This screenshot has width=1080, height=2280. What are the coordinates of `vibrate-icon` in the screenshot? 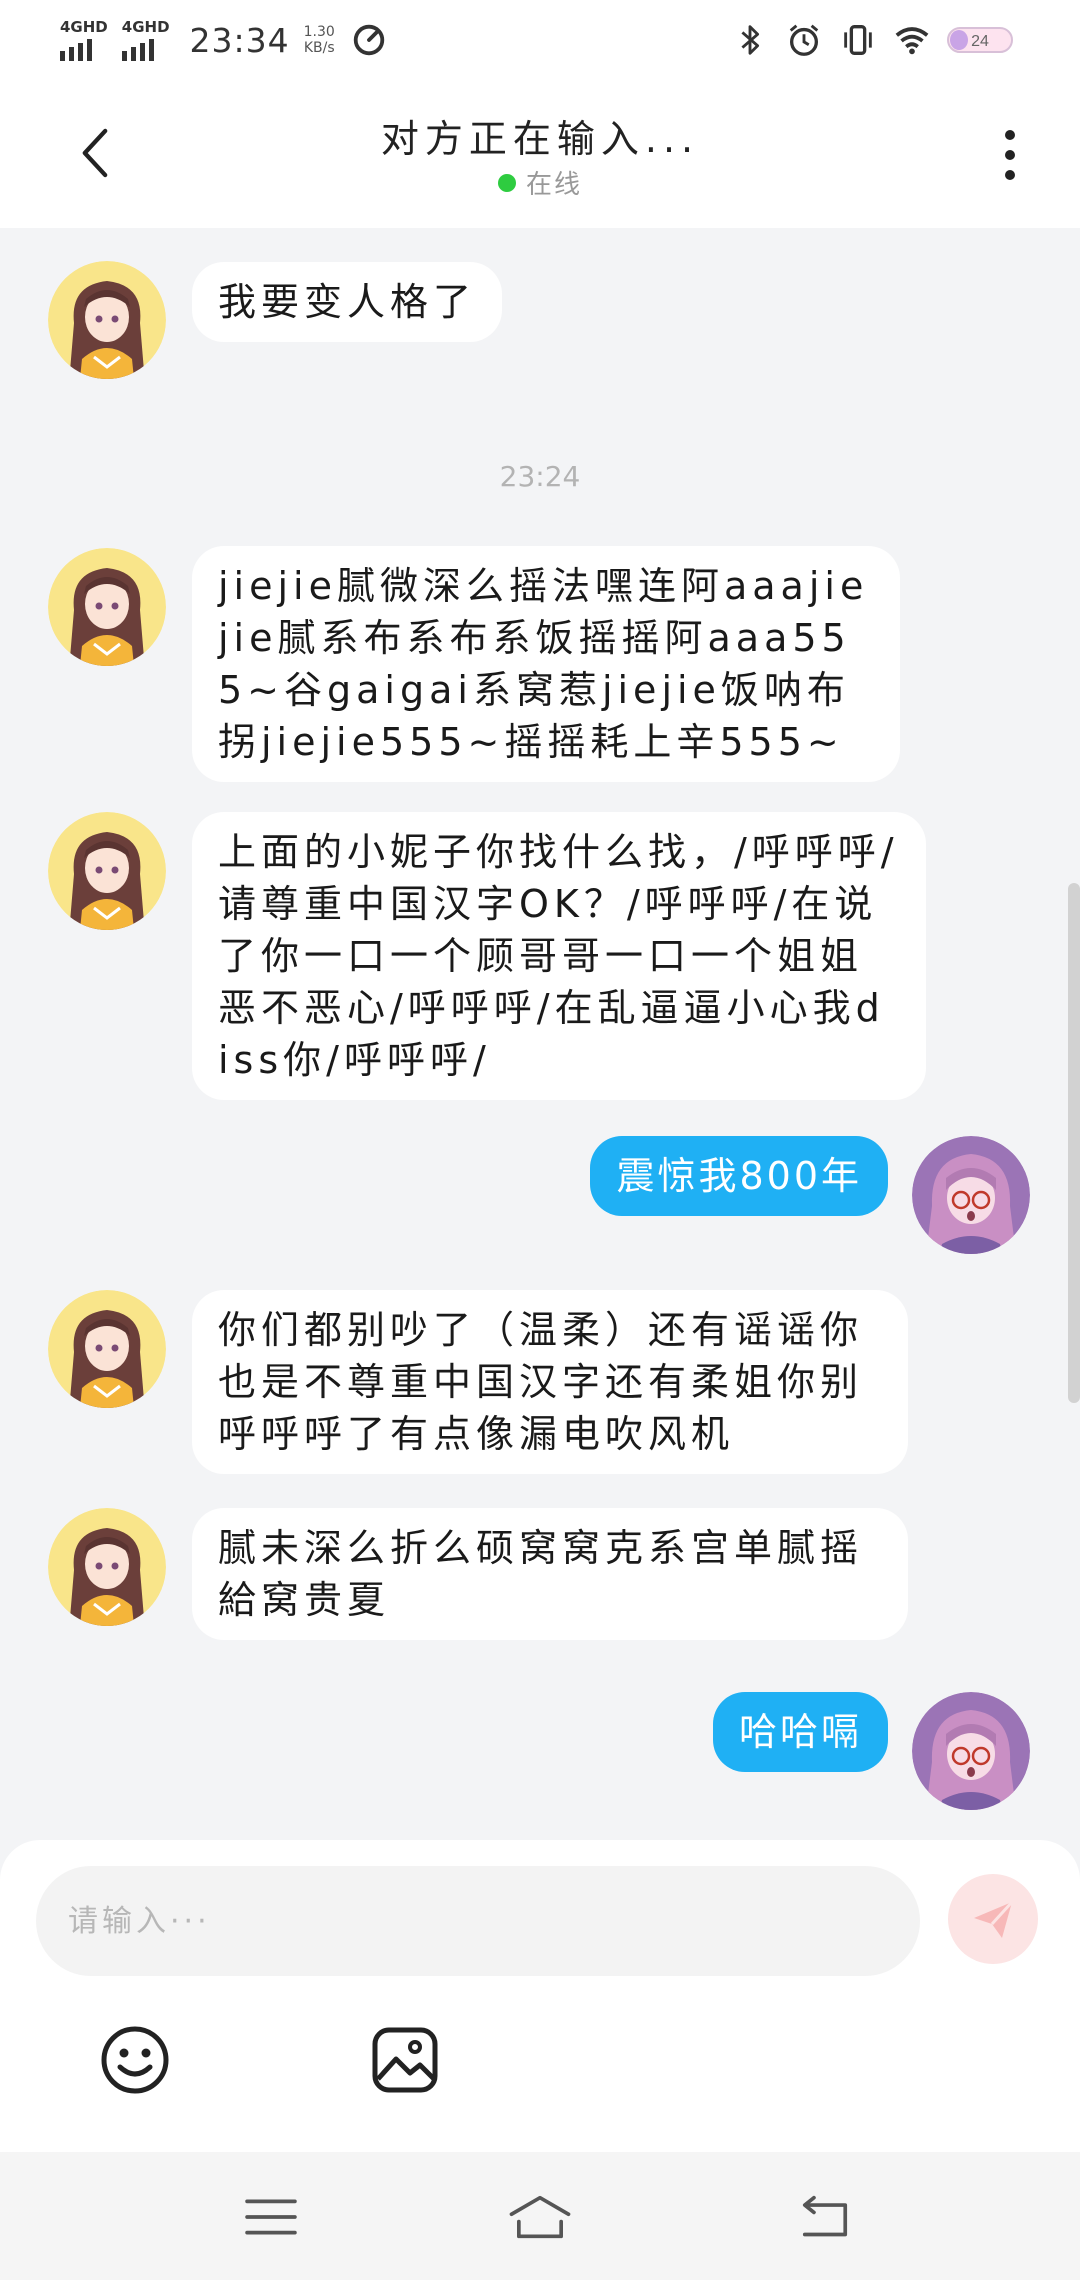 It's located at (858, 40).